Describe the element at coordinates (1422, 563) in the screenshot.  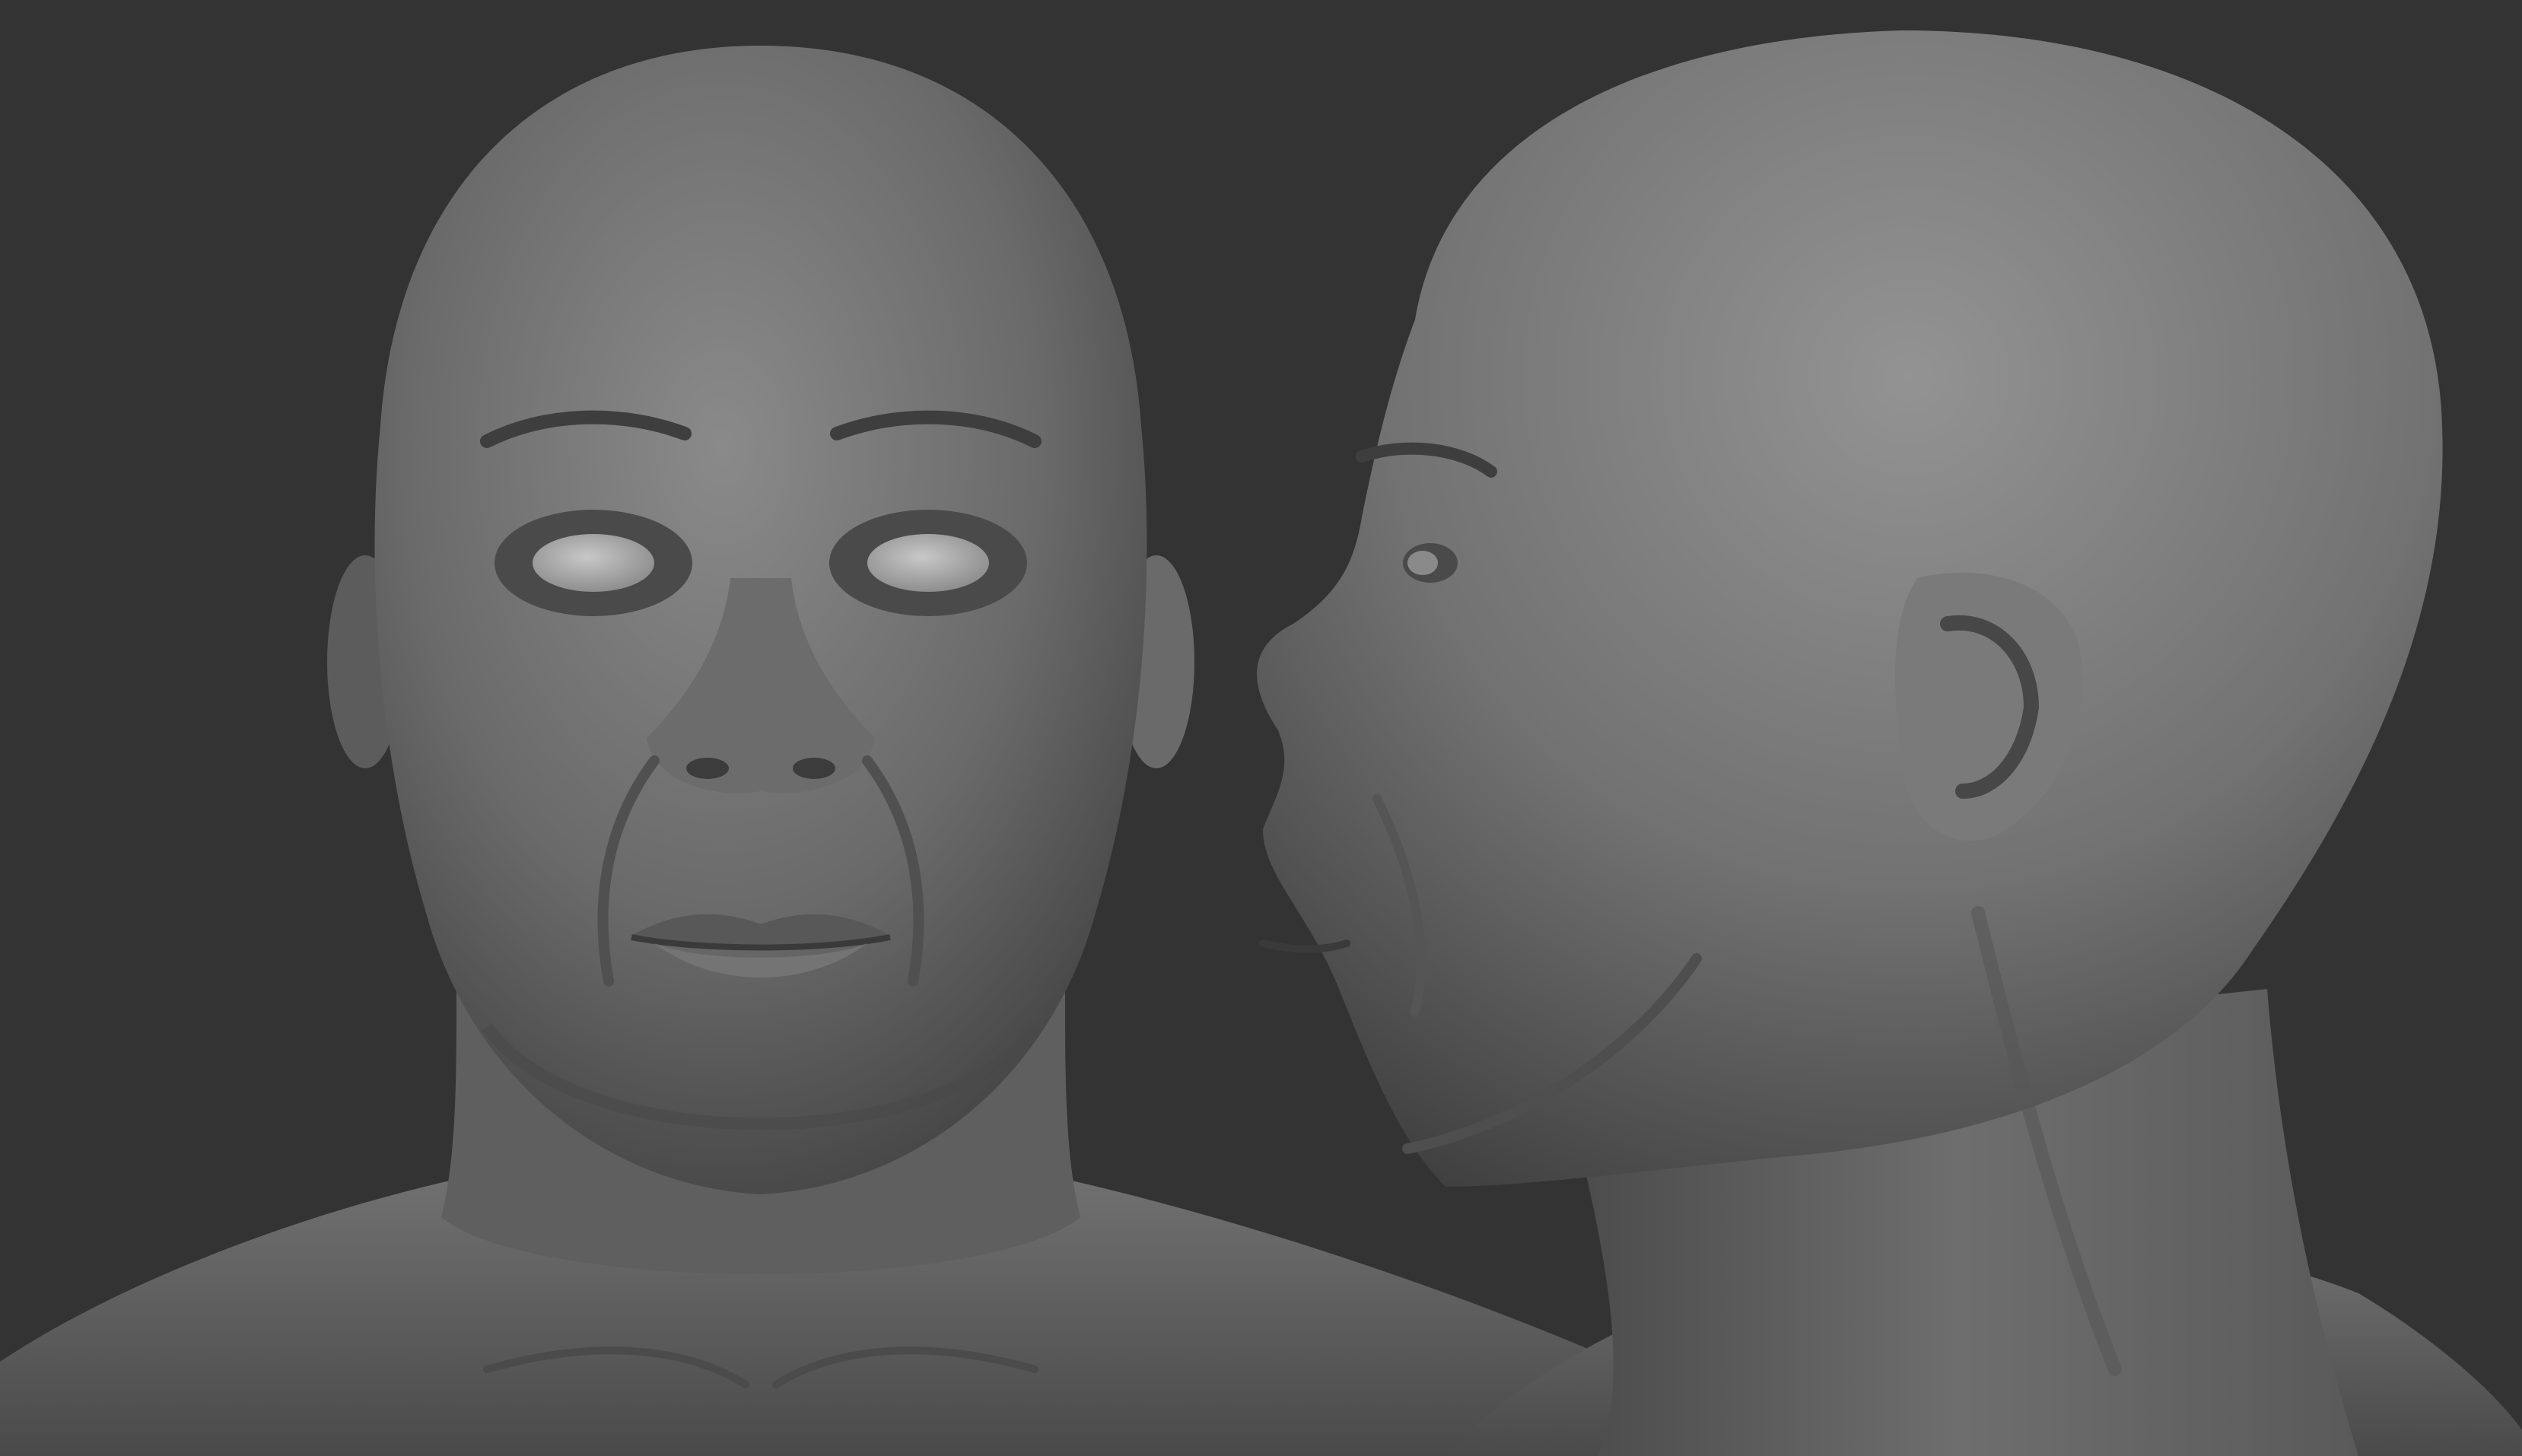
I see `side-eye-ball` at that location.